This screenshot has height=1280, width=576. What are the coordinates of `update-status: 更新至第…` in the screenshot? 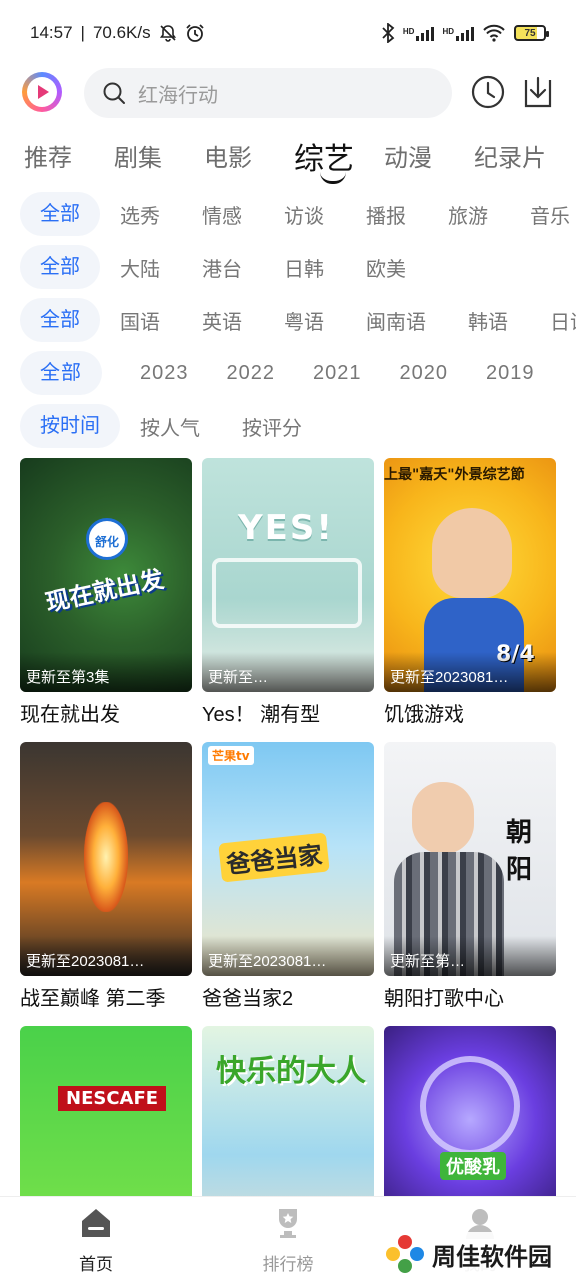 It's located at (470, 956).